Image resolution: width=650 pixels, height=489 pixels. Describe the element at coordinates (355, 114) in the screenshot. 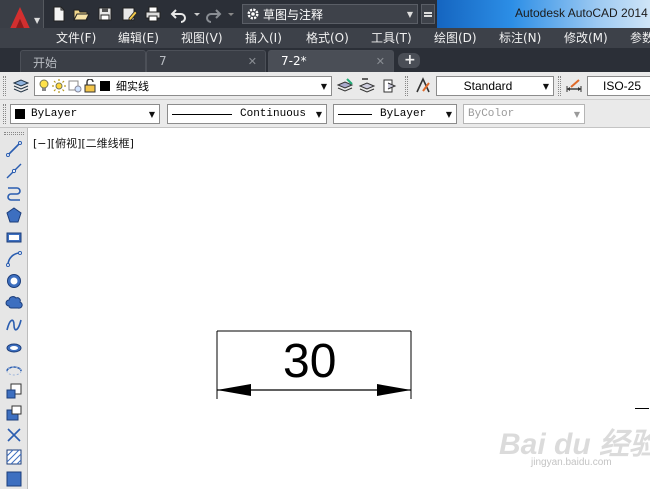

I see `lineweight-sample` at that location.